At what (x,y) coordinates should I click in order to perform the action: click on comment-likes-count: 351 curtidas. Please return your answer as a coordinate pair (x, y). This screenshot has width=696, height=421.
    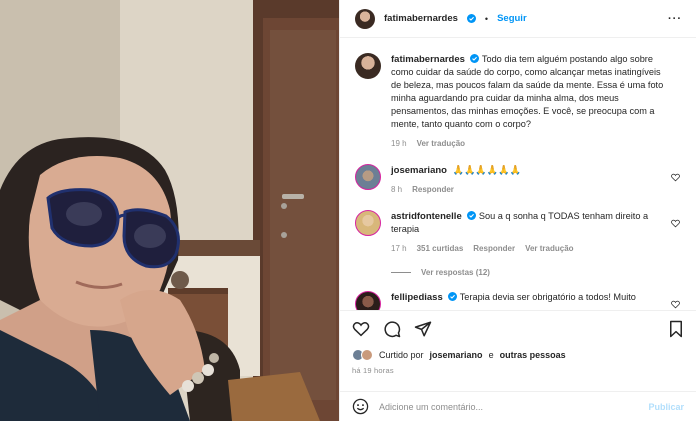
    Looking at the image, I should click on (440, 248).